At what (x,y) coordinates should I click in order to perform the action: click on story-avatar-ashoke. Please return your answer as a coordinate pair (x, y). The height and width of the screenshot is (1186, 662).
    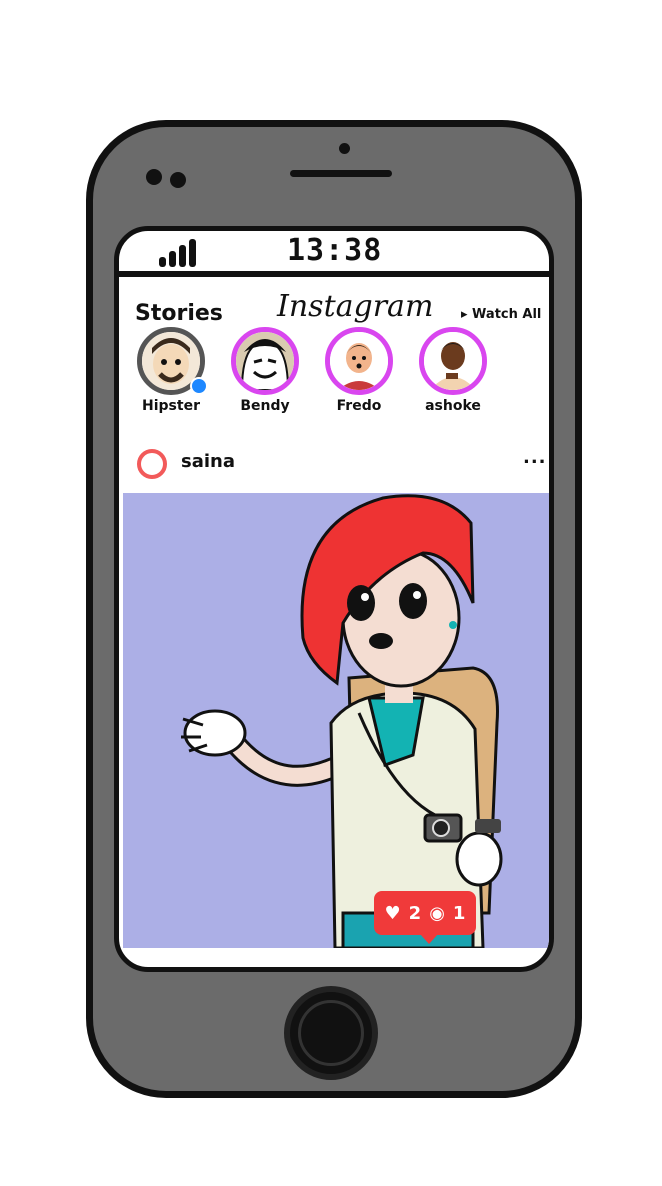
    Looking at the image, I should click on (453, 361).